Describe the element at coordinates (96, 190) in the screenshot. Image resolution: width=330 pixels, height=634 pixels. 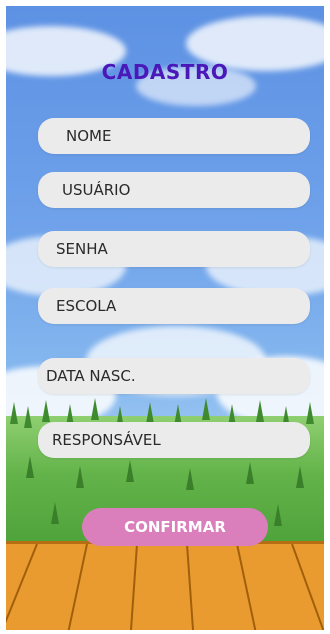
I see `username-field-label: USUÁRIO` at that location.